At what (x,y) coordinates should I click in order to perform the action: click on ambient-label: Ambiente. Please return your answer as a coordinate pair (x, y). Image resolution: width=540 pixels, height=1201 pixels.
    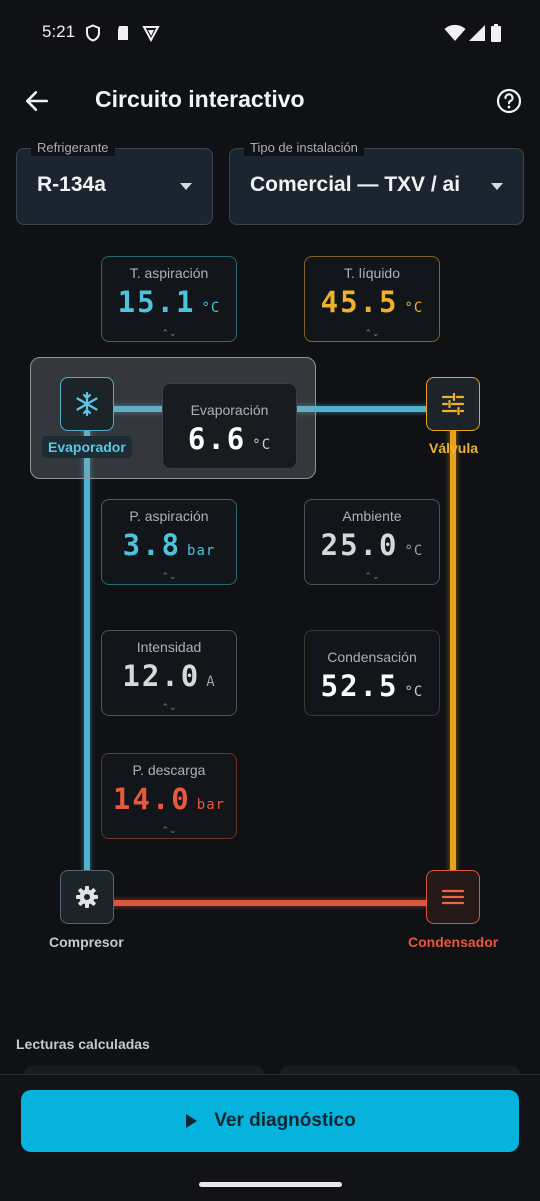
    Looking at the image, I should click on (372, 516).